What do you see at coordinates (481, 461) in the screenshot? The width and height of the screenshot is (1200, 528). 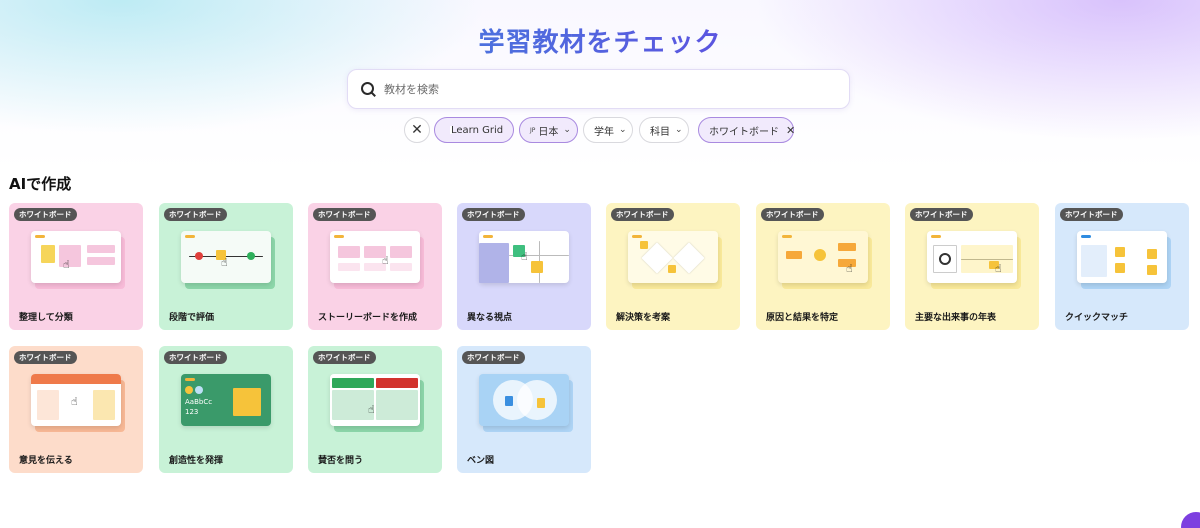 I see `card-title: ベン図` at bounding box center [481, 461].